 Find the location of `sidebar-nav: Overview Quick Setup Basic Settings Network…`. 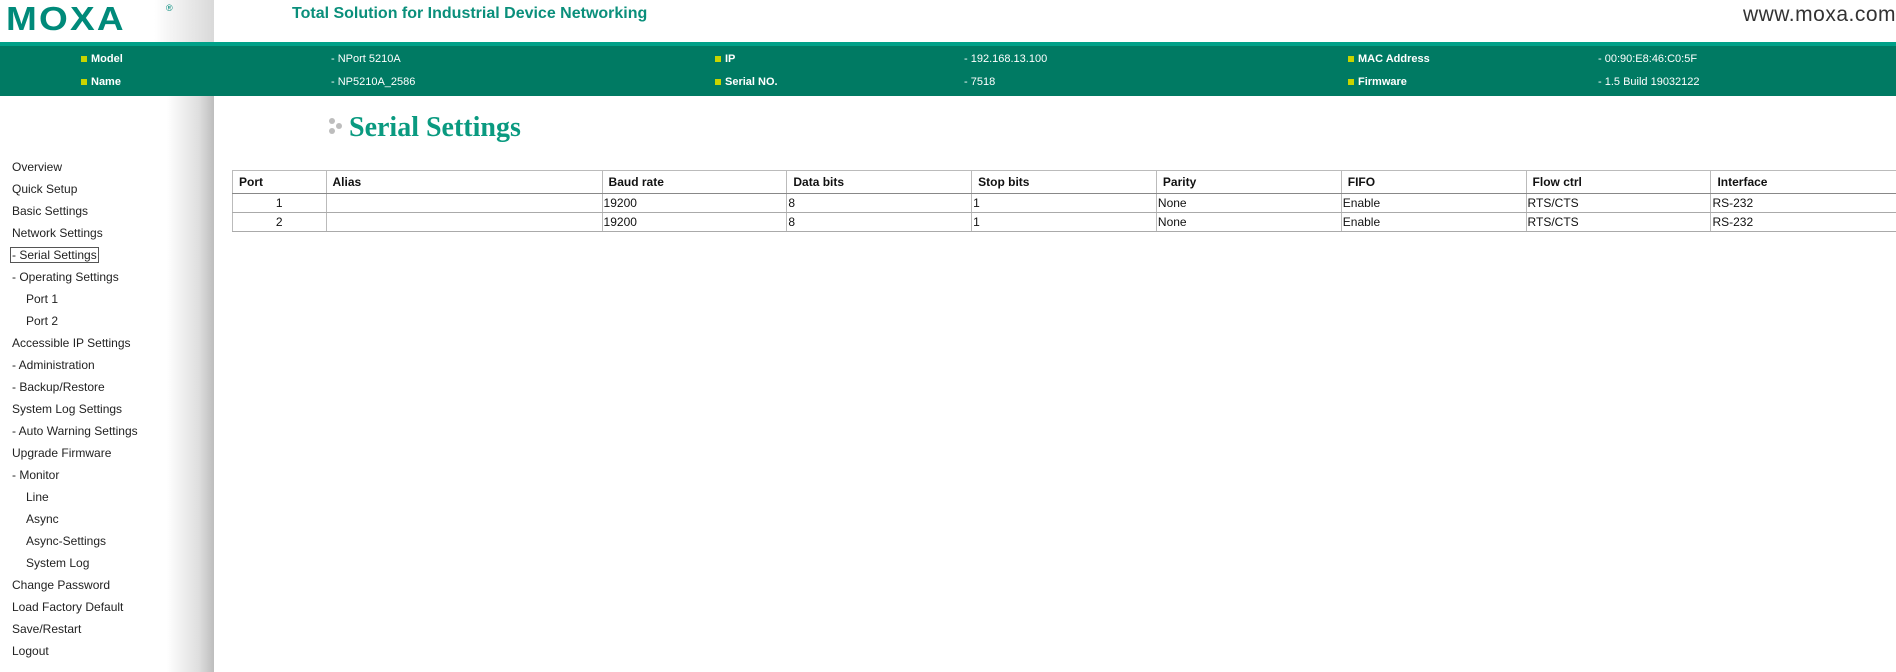

sidebar-nav: Overview Quick Setup Basic Settings Network… is located at coordinates (74, 412).